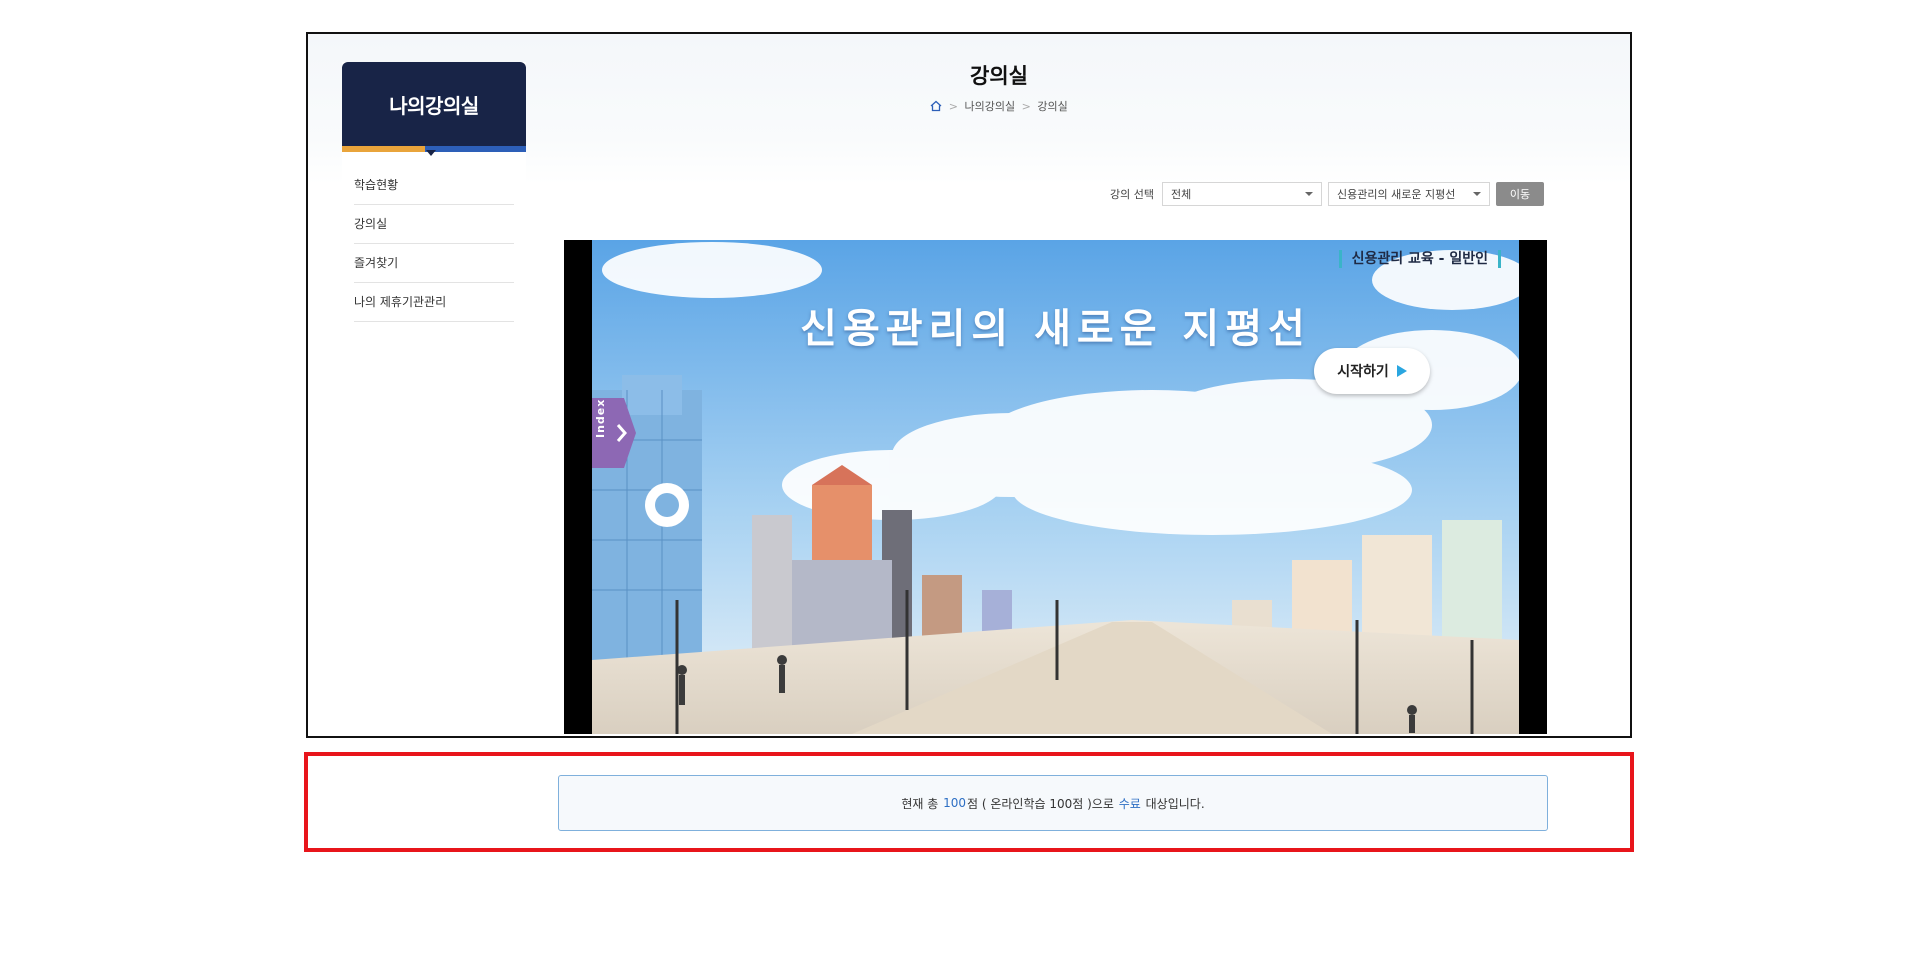 This screenshot has width=1920, height=959. I want to click on course-select: 신용관리의 새로운 지평선, so click(1409, 194).